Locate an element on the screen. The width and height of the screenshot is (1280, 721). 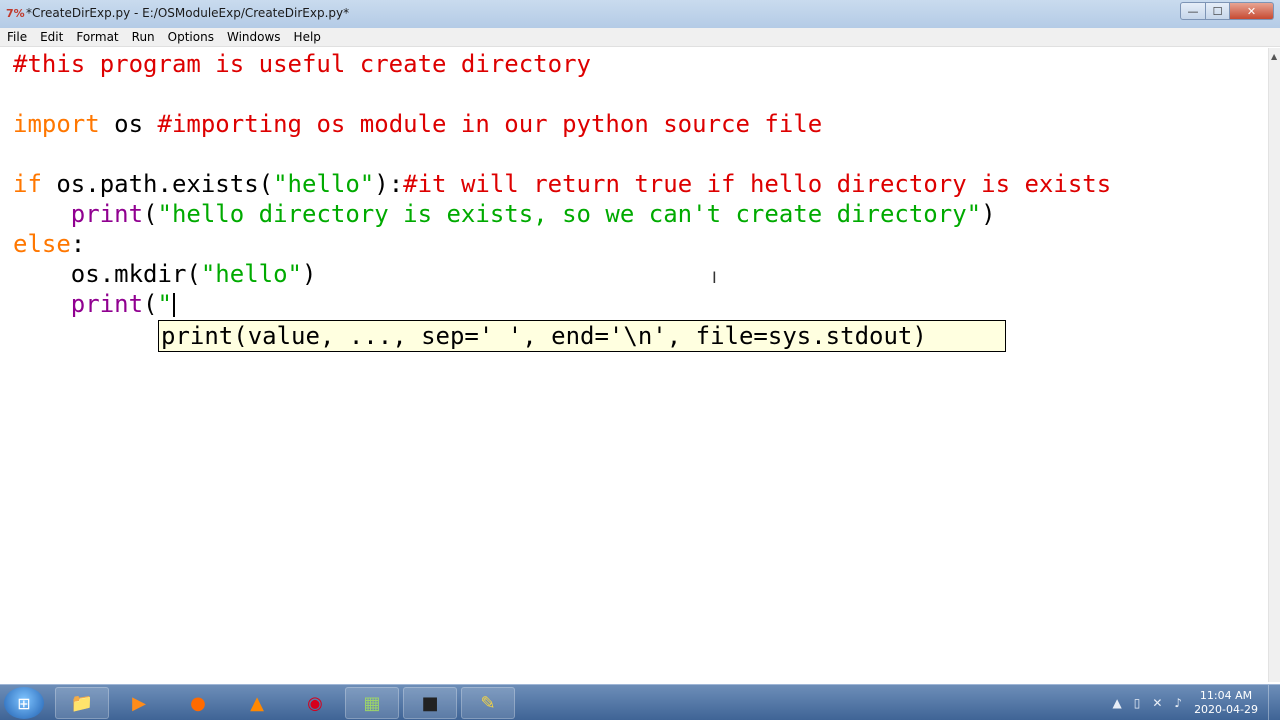
clock-date: 2020-04-29 is located at coordinates (1226, 709).